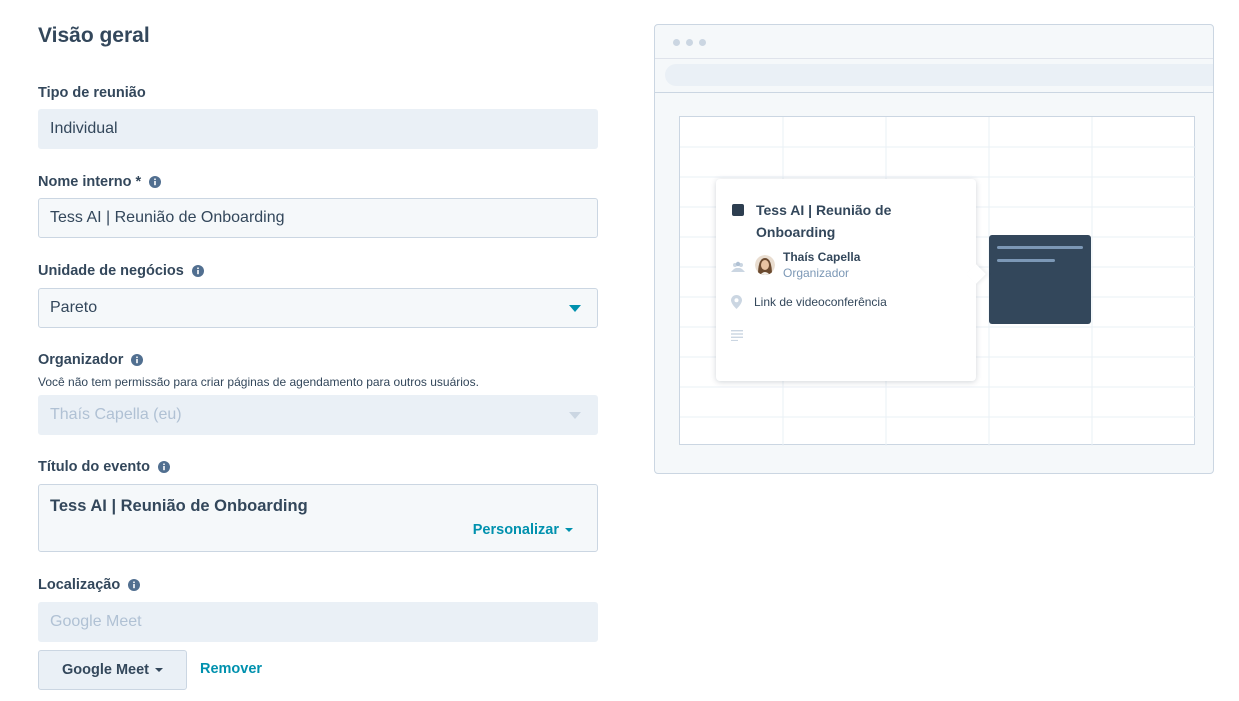 This screenshot has height=701, width=1239. What do you see at coordinates (179, 506) in the screenshot?
I see `event-title-value: Tess AI | Reunião de Onboarding` at bounding box center [179, 506].